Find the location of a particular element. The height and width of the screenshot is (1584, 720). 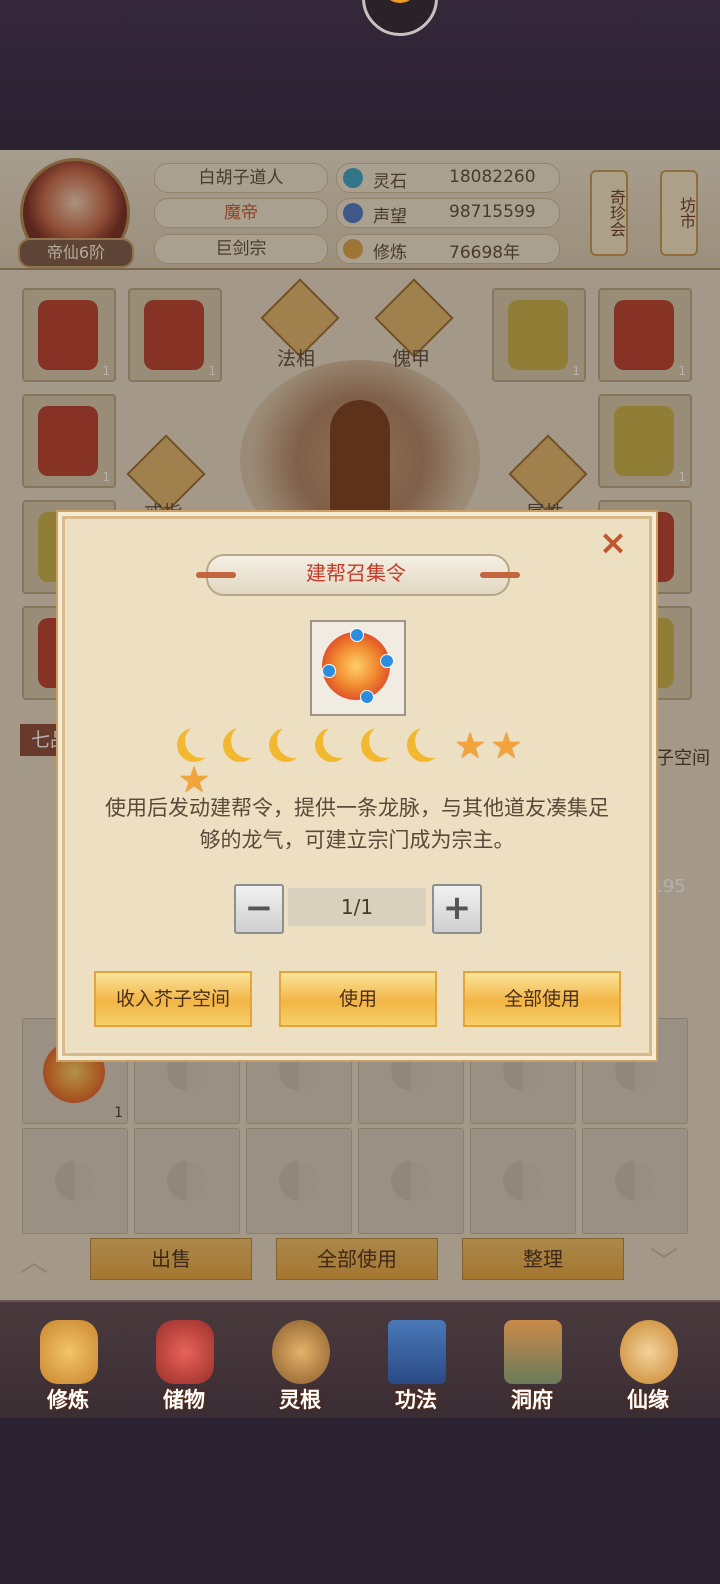

quantity-field: 1/1 is located at coordinates (357, 907).